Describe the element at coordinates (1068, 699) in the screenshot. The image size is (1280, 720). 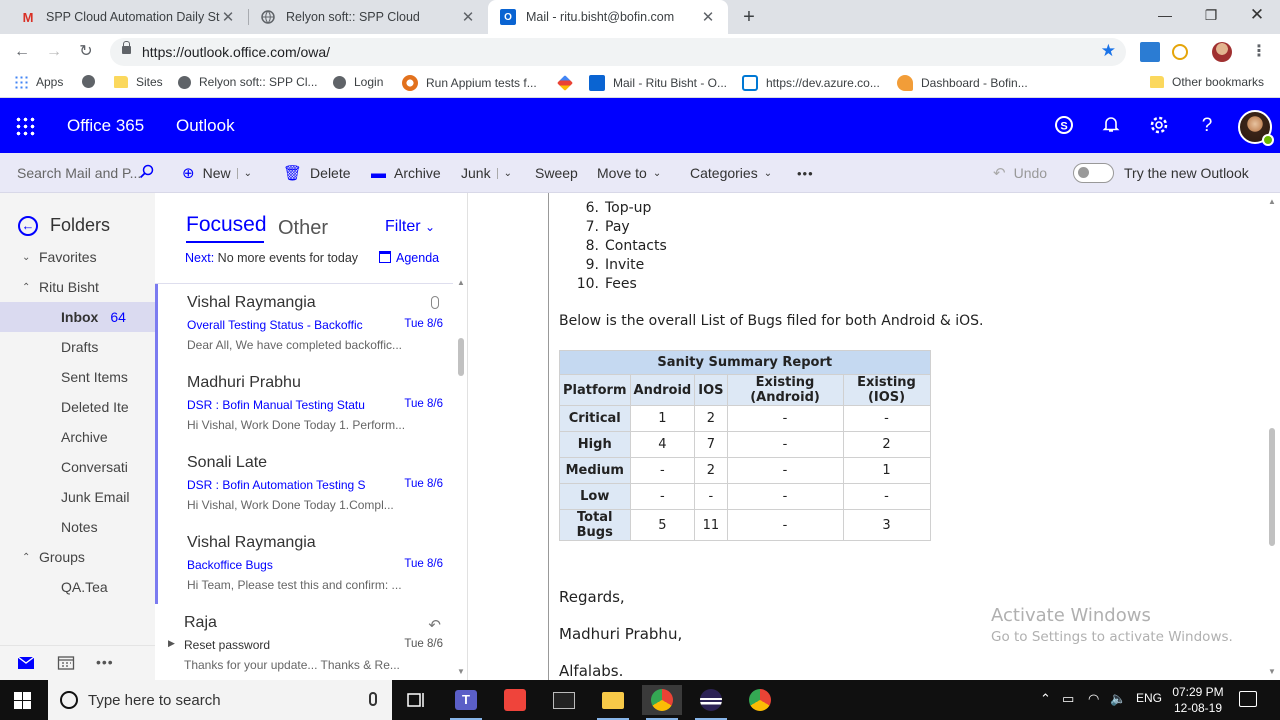
I see `battery-icon: ▭` at that location.